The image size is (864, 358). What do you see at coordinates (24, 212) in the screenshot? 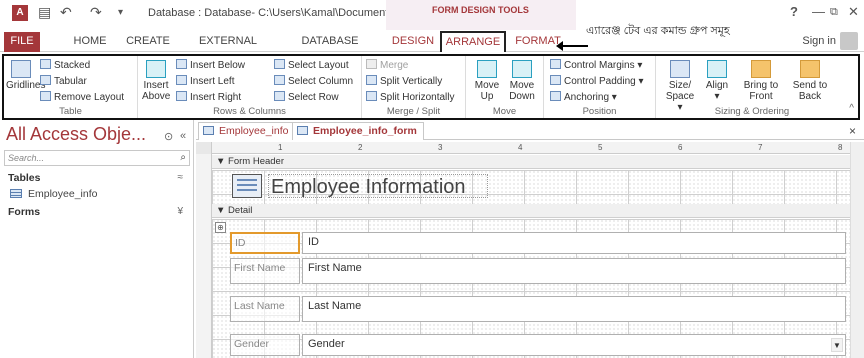
I see `nav-section-forms: Forms` at bounding box center [24, 212].